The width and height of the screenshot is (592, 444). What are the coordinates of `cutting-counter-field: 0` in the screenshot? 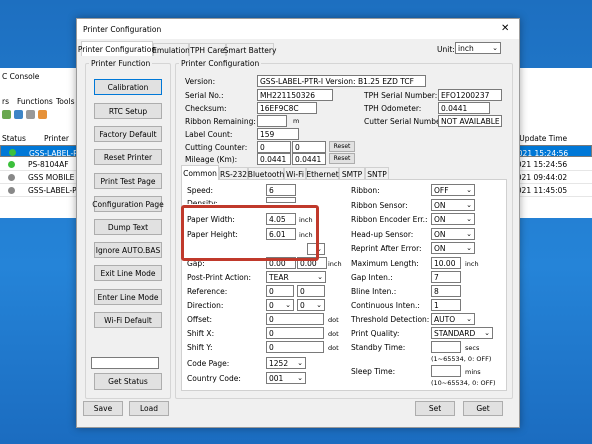 It's located at (274, 147).